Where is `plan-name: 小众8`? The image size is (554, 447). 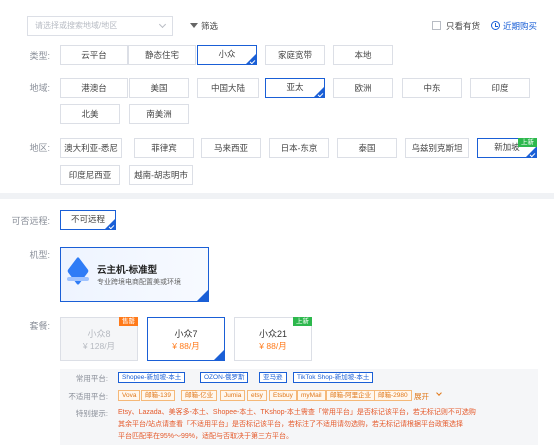
plan-name: 小众8 is located at coordinates (99, 334).